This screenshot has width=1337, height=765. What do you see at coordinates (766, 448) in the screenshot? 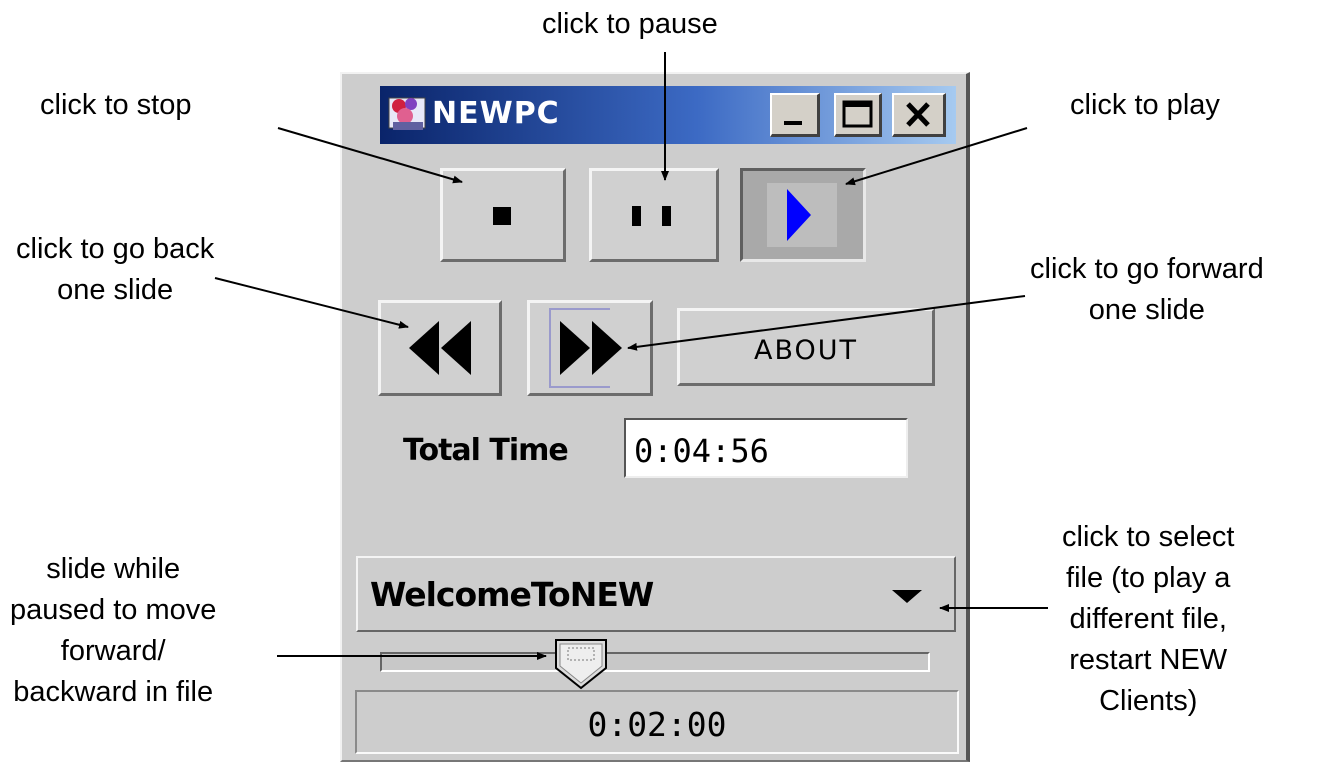
I see `total-time-field: 0:04:56` at bounding box center [766, 448].